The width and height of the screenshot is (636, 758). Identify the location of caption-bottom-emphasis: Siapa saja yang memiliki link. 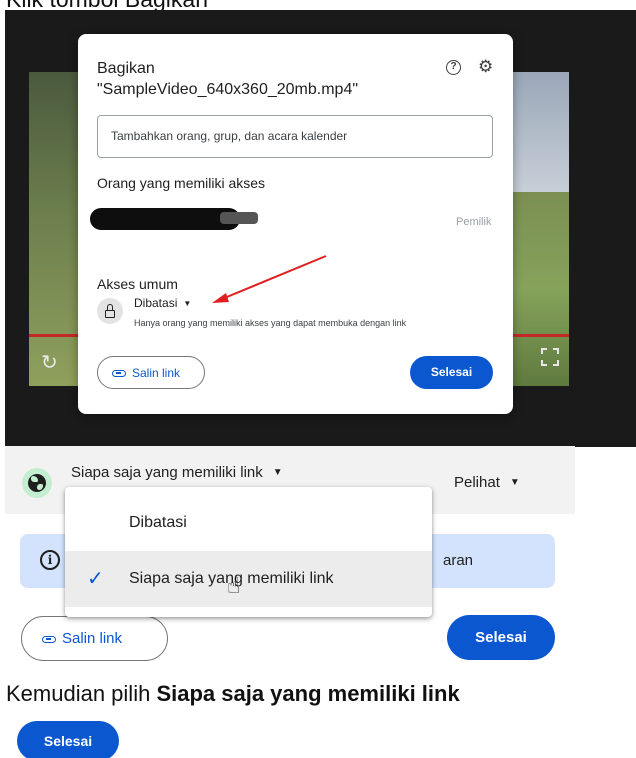
(308, 693).